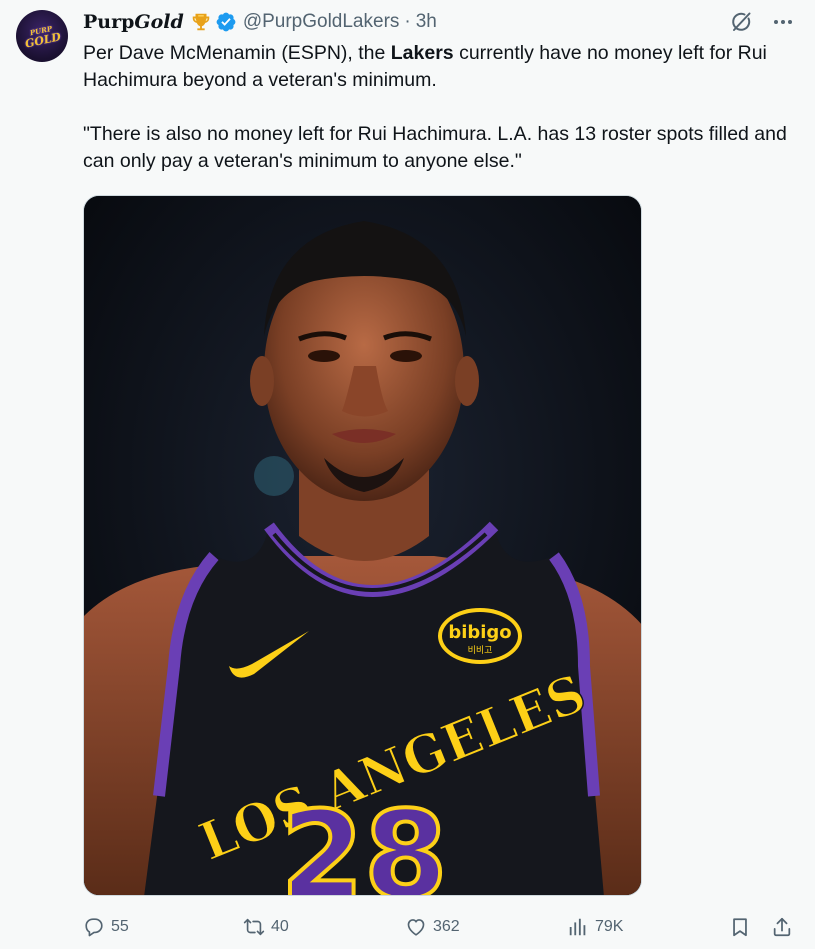 The image size is (815, 949). I want to click on avatar: PURP GOLD, so click(42, 36).